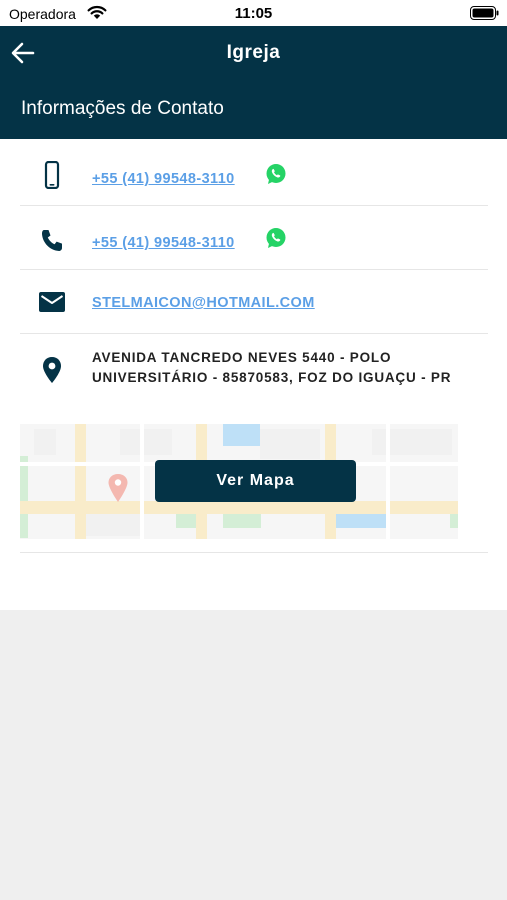 This screenshot has height=900, width=507. Describe the element at coordinates (253, 82) in the screenshot. I see `app-header: Igreja Informações de Contato` at that location.